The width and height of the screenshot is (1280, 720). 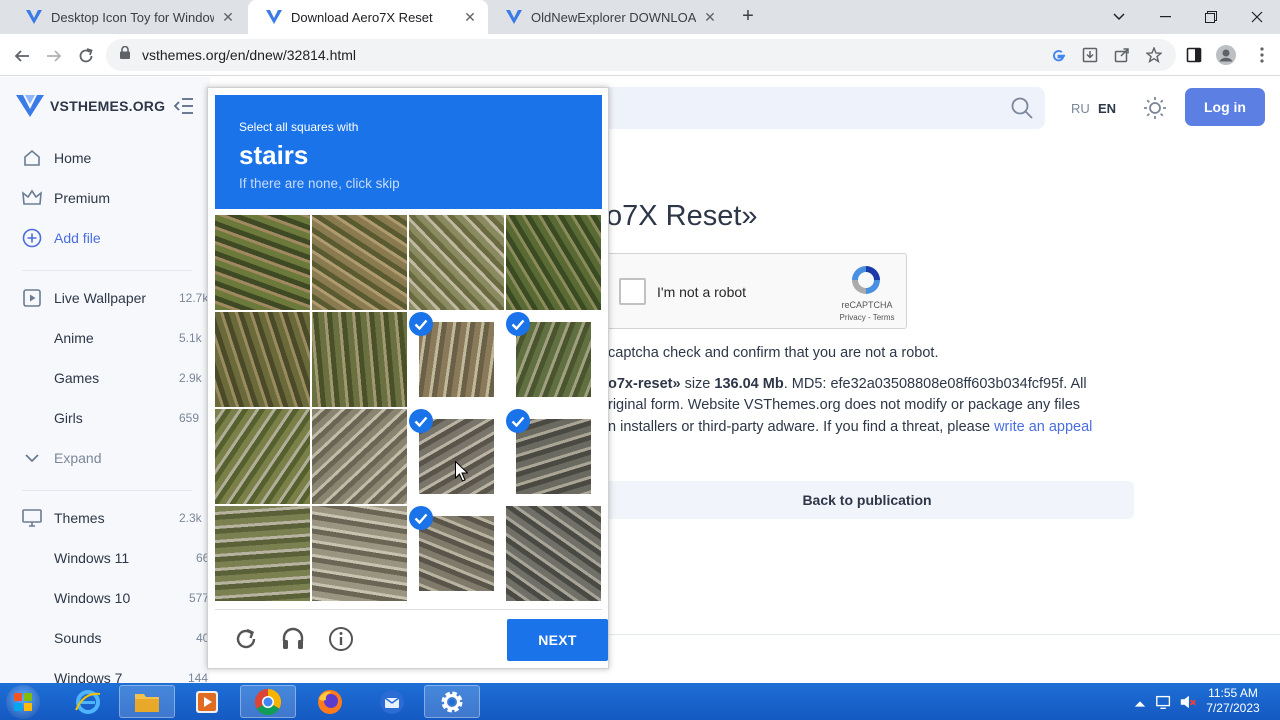 I want to click on windows-logo-icon, so click(x=23, y=702).